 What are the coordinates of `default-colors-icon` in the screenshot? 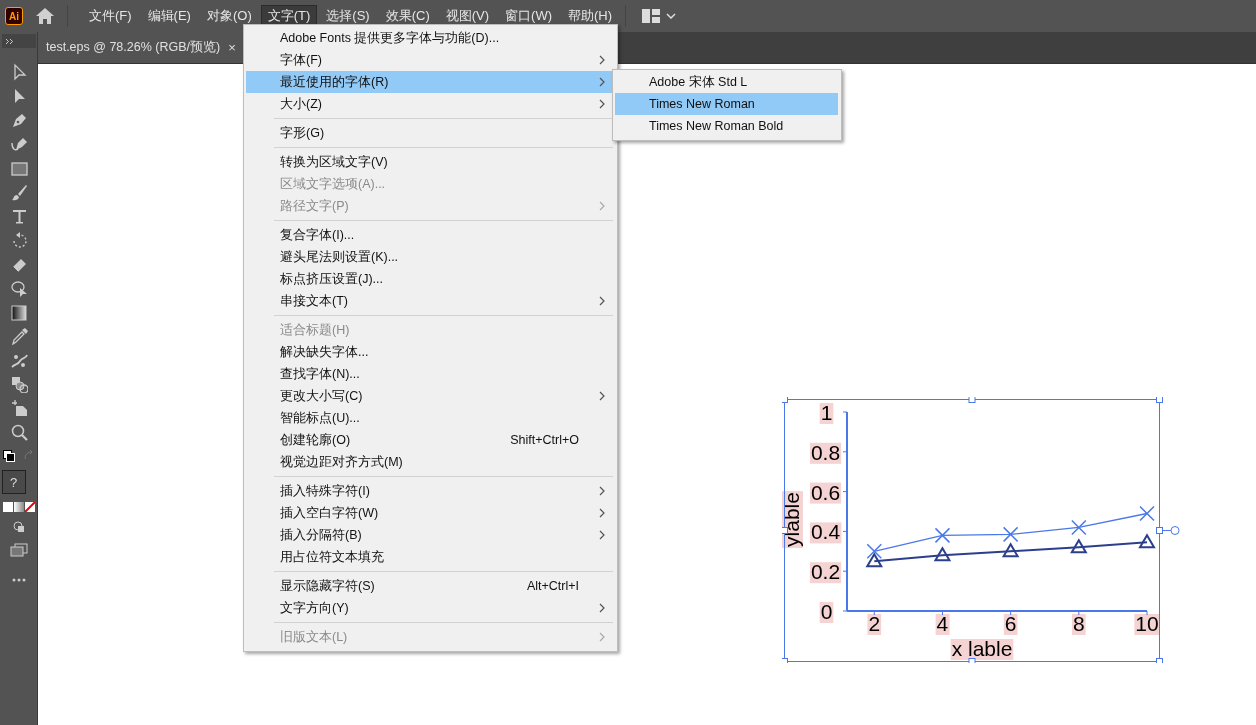 It's located at (8, 456).